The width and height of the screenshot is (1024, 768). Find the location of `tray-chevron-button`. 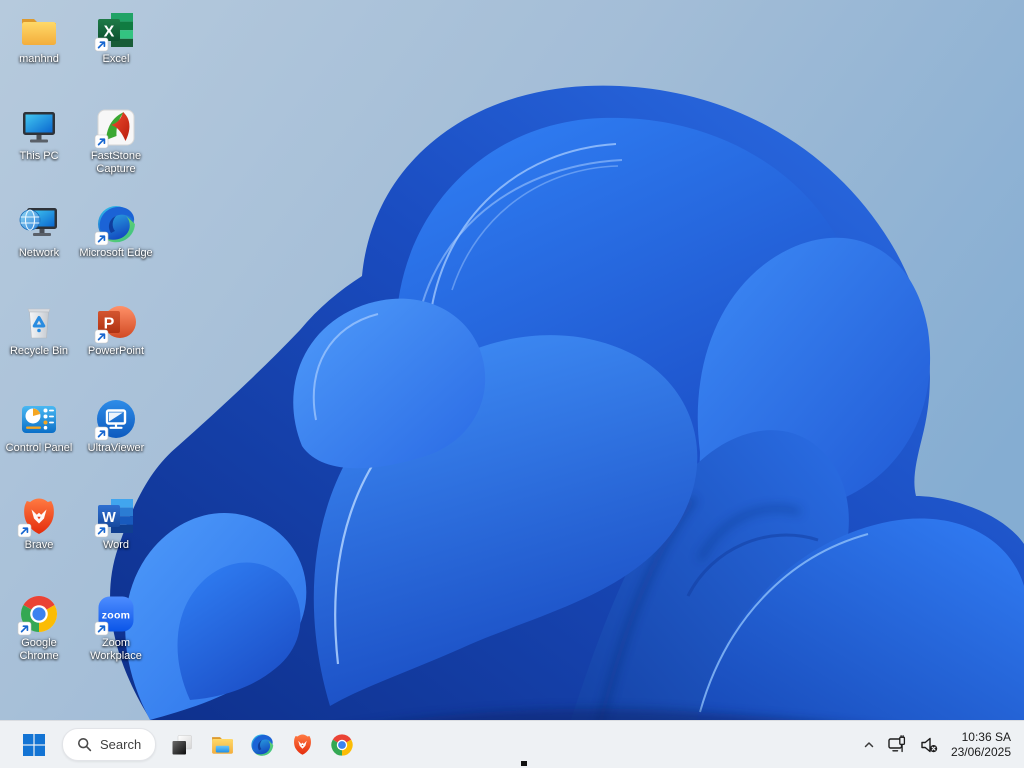

tray-chevron-button is located at coordinates (869, 745).